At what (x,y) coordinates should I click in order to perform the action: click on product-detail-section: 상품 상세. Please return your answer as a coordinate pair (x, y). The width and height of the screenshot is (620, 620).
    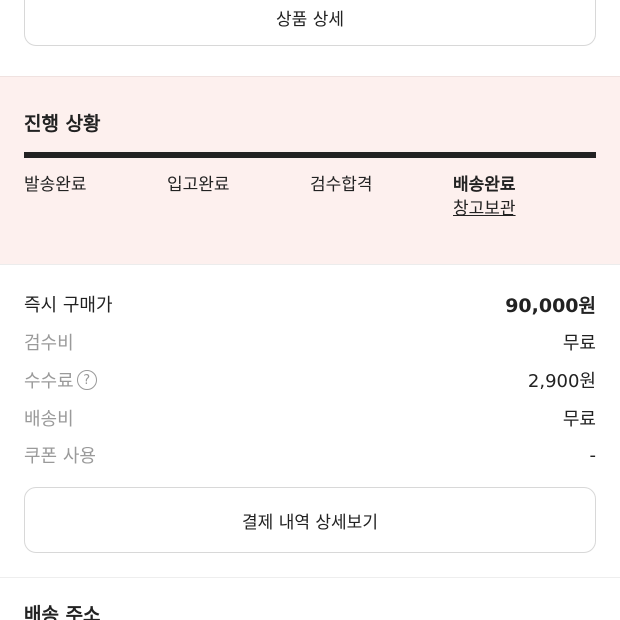
    Looking at the image, I should click on (310, 38).